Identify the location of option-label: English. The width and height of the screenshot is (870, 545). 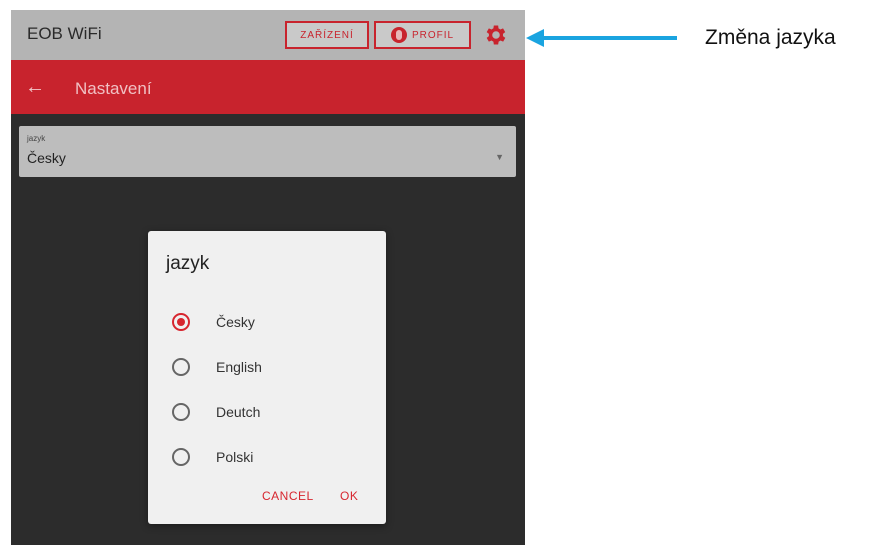
(239, 367).